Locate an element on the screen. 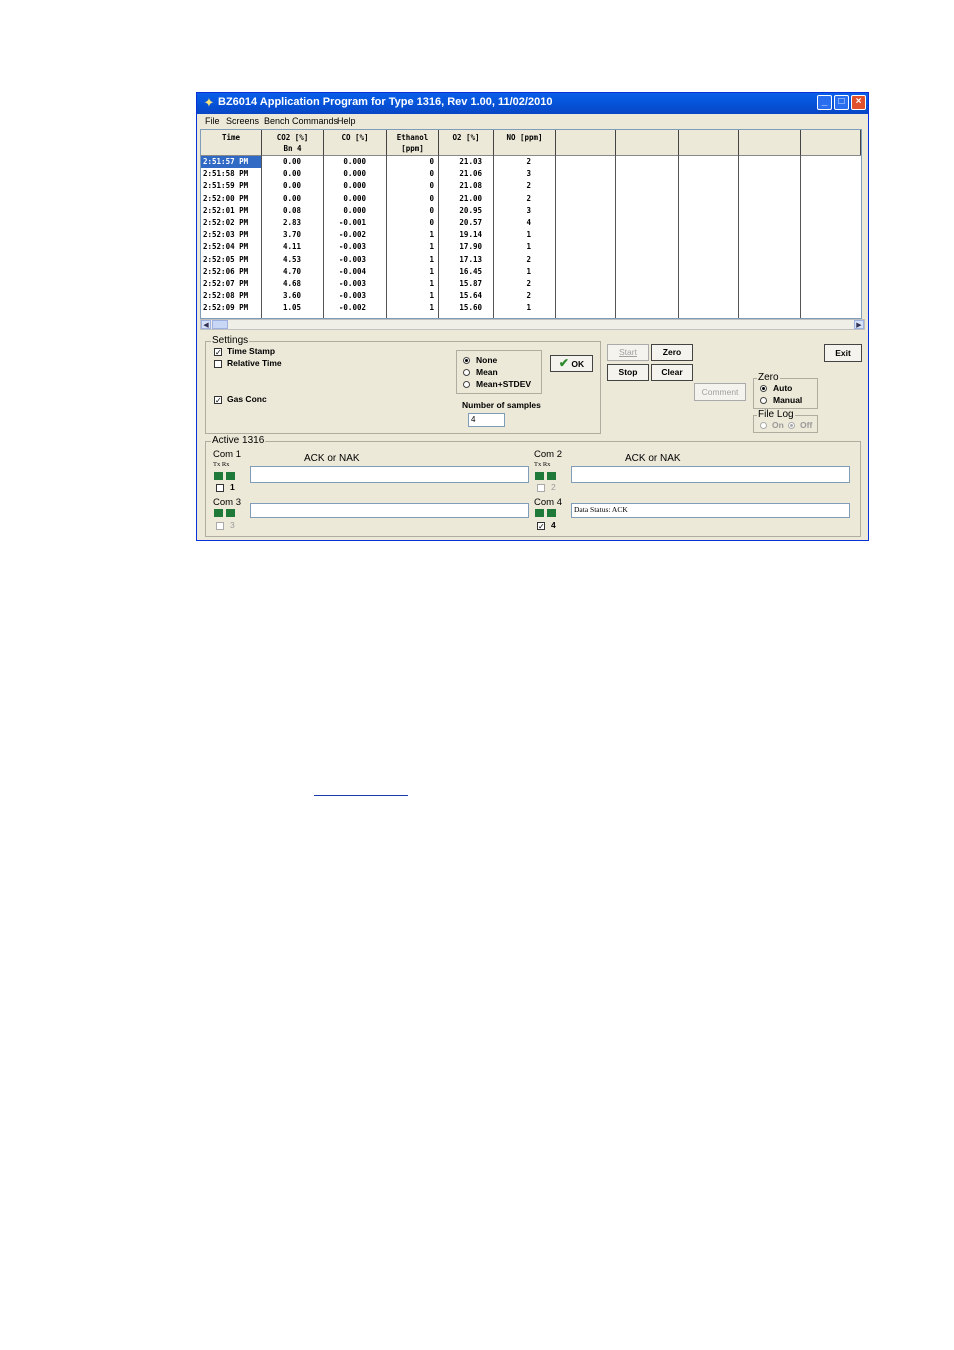 The image size is (954, 1350). scroll-left-icon: ◀ is located at coordinates (206, 324).